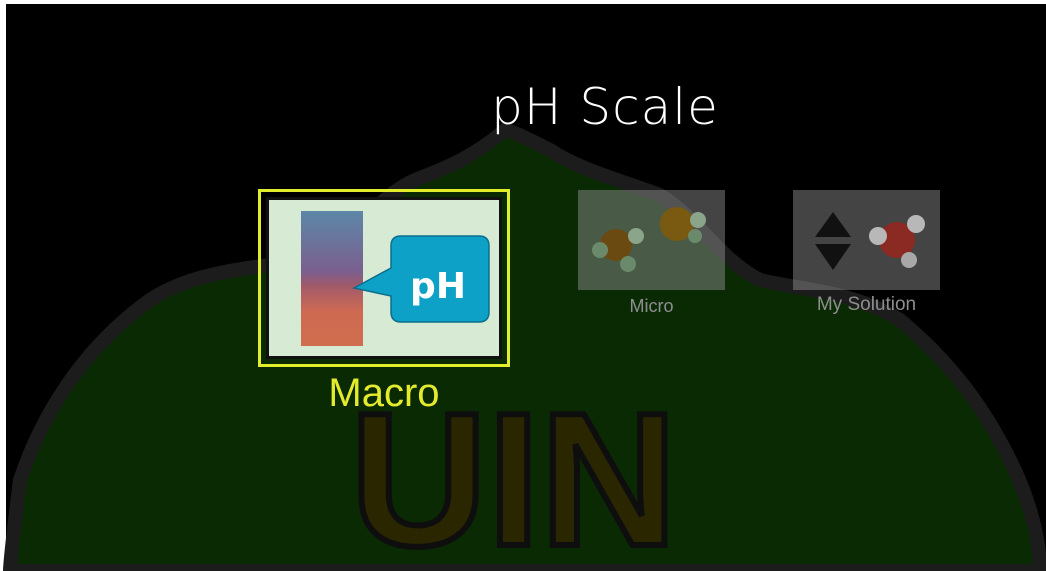  What do you see at coordinates (384, 393) in the screenshot?
I see `macro-label: Macro` at bounding box center [384, 393].